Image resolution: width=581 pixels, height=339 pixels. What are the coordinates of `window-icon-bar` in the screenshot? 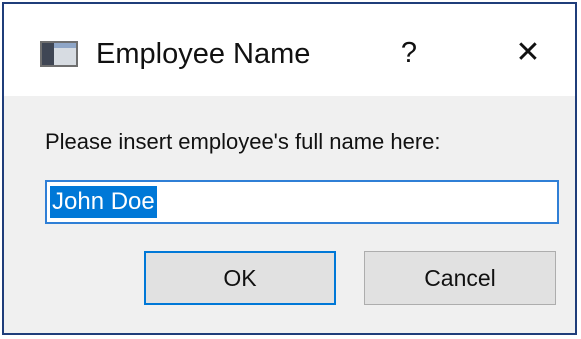 It's located at (48, 54).